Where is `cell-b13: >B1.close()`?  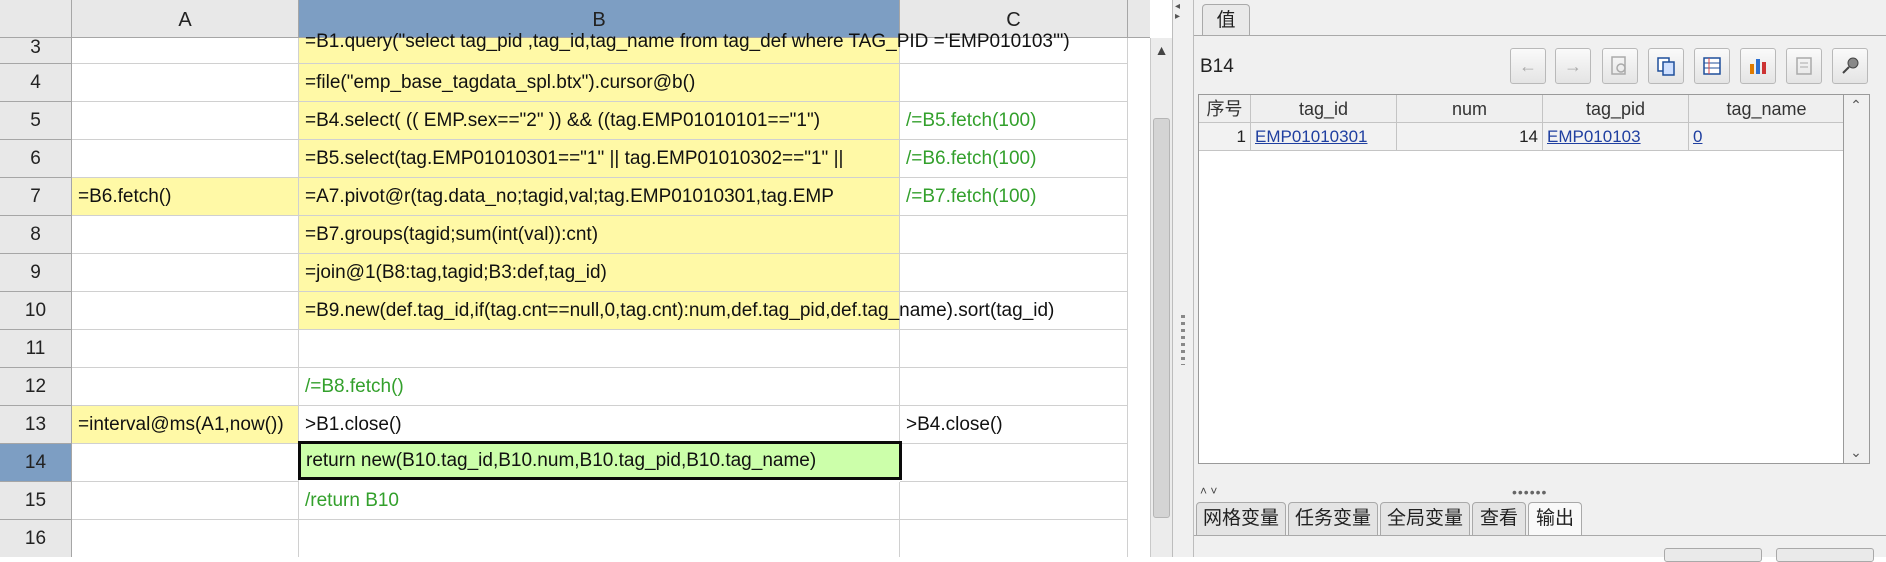
cell-b13: >B1.close() is located at coordinates (599, 425).